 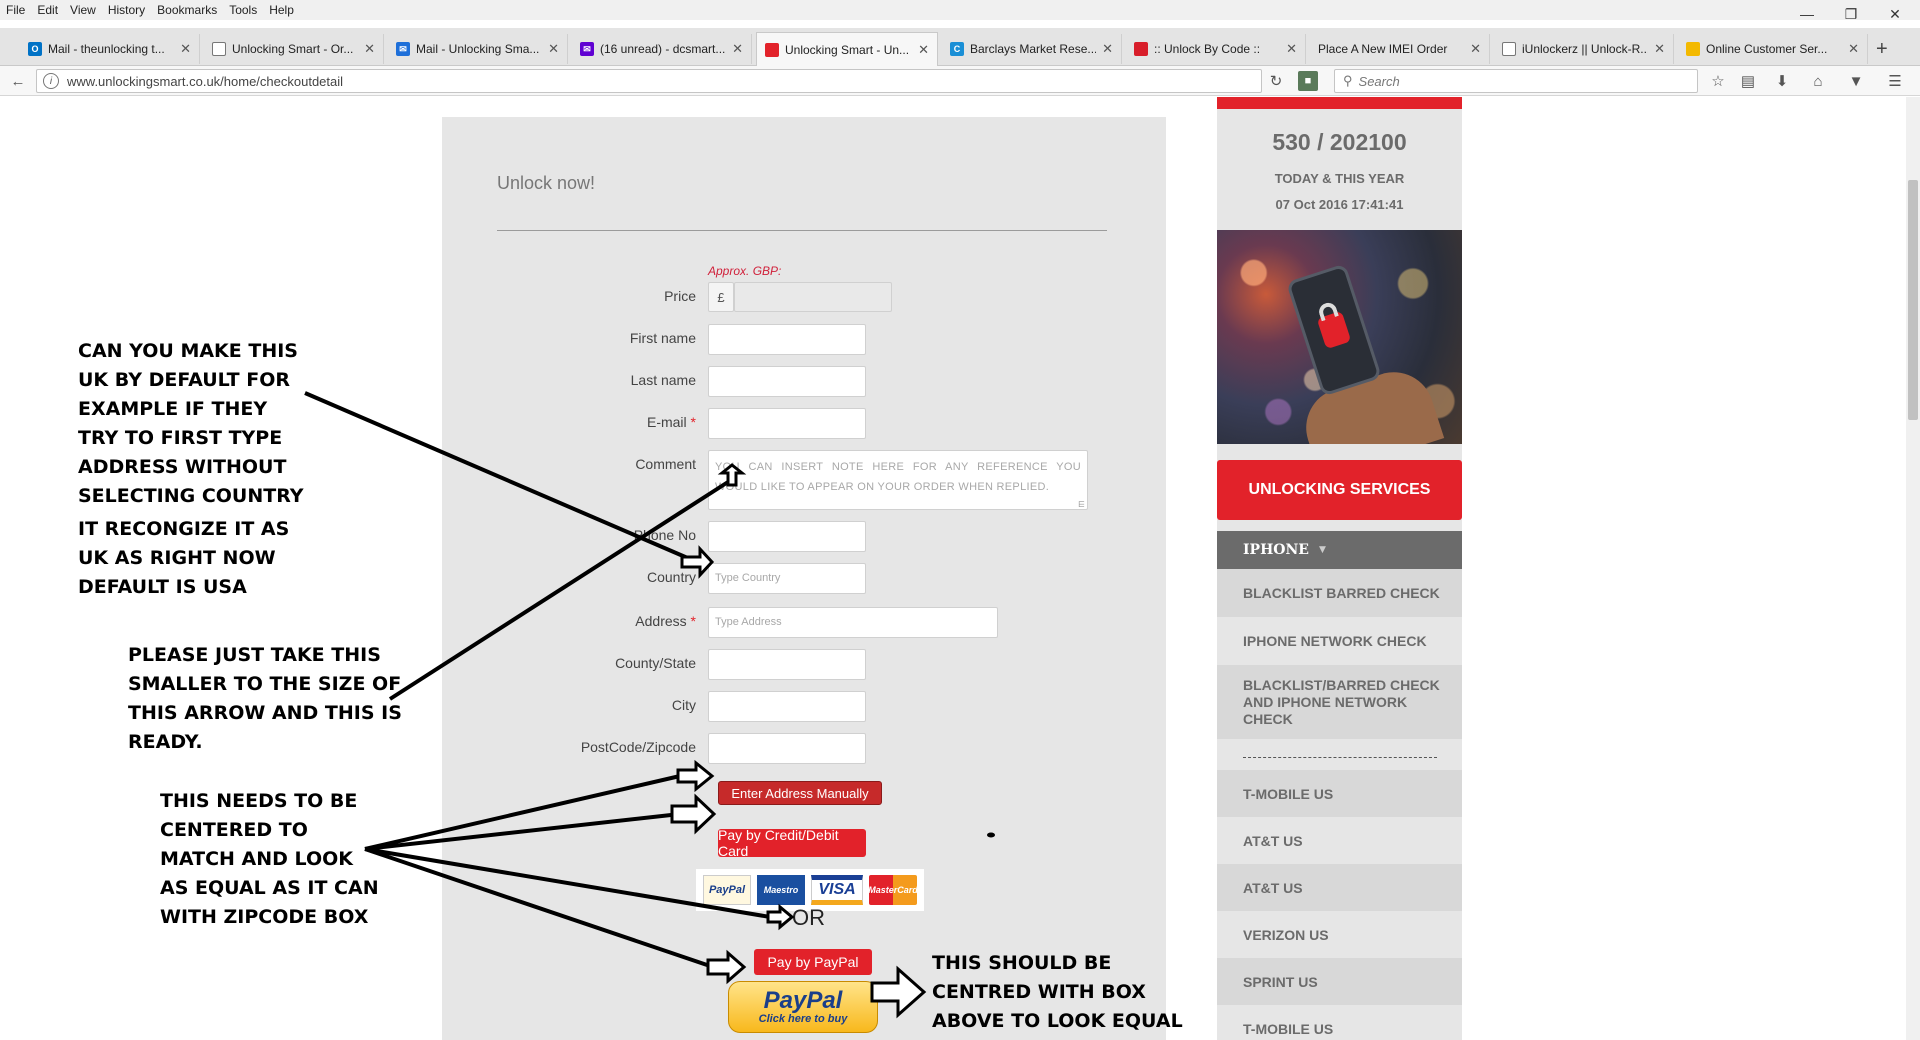 I want to click on caret-down-icon: ▼, so click(x=1322, y=550).